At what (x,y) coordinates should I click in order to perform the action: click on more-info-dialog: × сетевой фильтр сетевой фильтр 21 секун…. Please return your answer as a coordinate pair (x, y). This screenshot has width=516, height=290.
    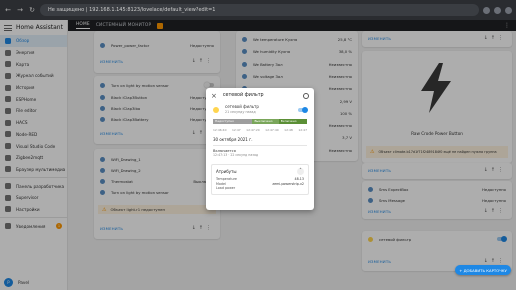
    Looking at the image, I should click on (260, 149).